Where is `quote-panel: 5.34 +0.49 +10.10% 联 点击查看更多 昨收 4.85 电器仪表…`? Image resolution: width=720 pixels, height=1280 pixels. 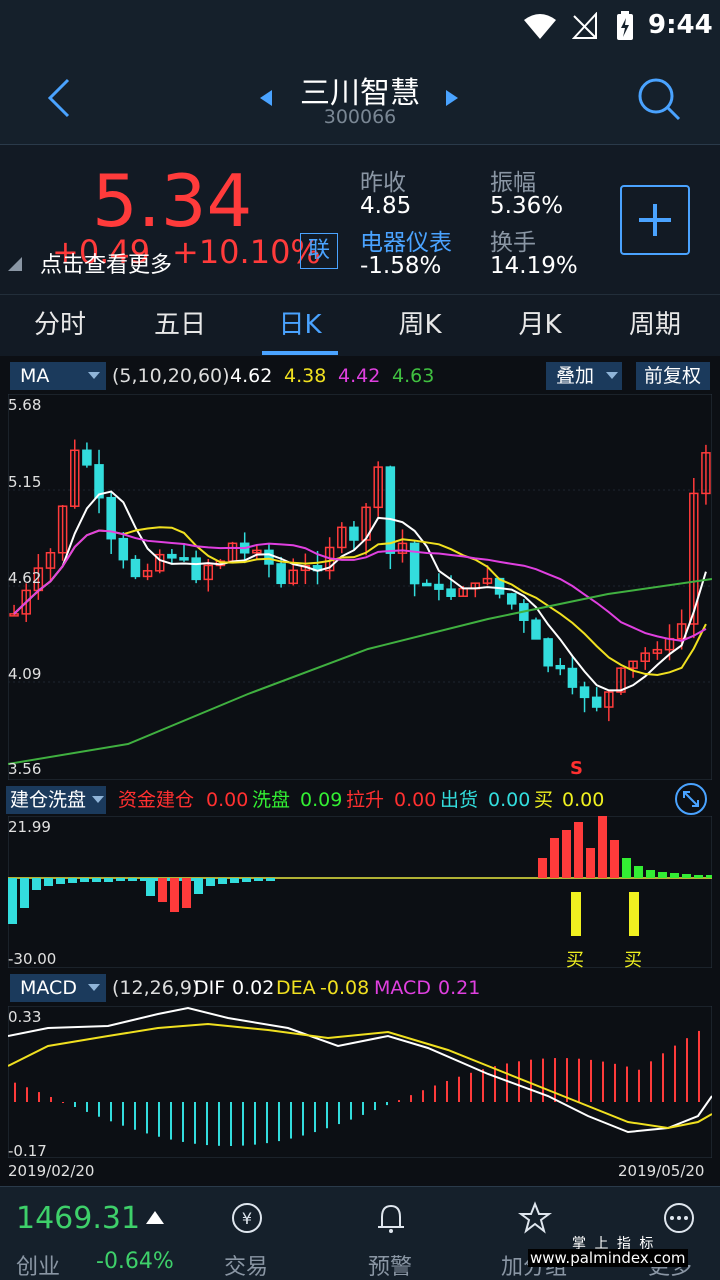 quote-panel: 5.34 +0.49 +10.10% 联 点击查看更多 昨收 4.85 电器仪表… is located at coordinates (360, 219).